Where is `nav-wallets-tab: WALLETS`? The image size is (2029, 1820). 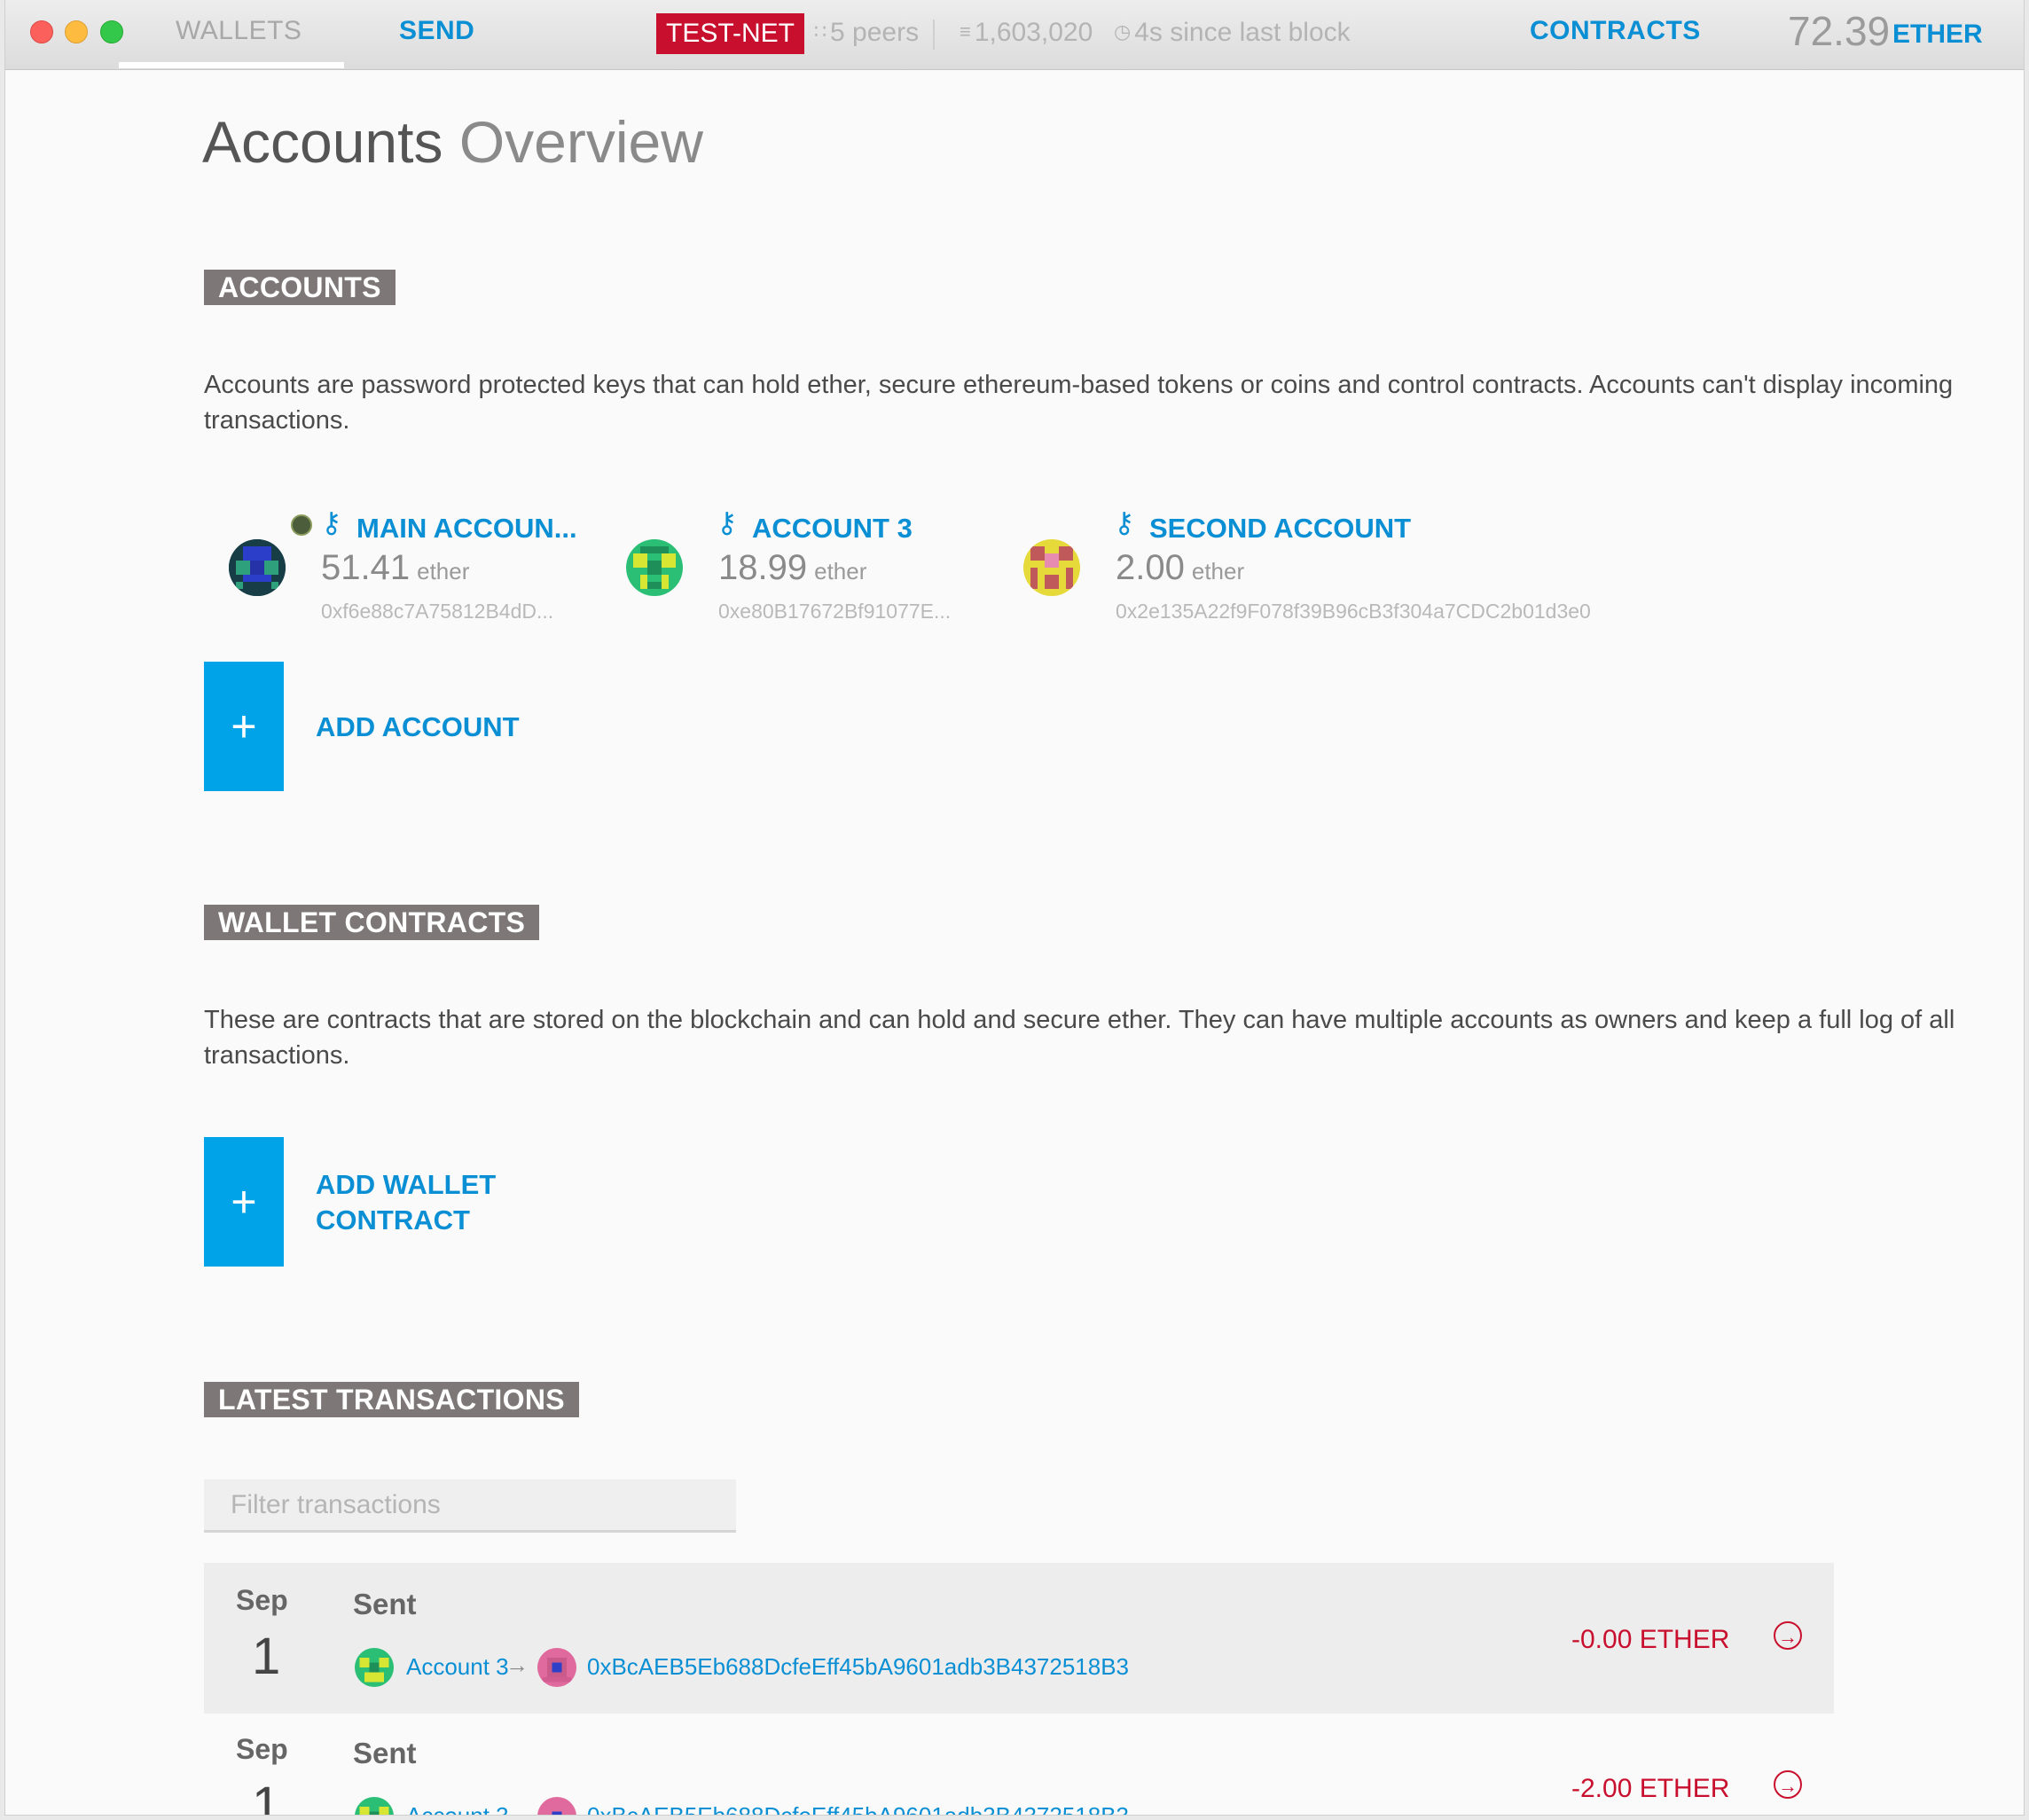
nav-wallets-tab: WALLETS is located at coordinates (239, 31).